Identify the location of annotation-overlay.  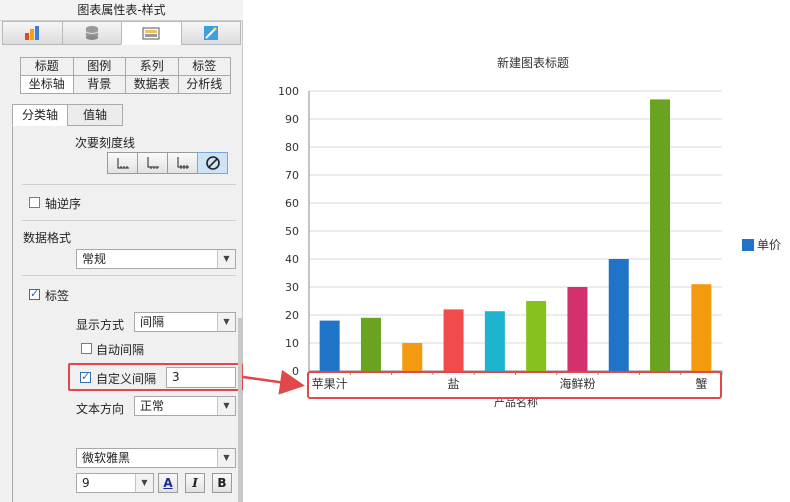
(482, 384).